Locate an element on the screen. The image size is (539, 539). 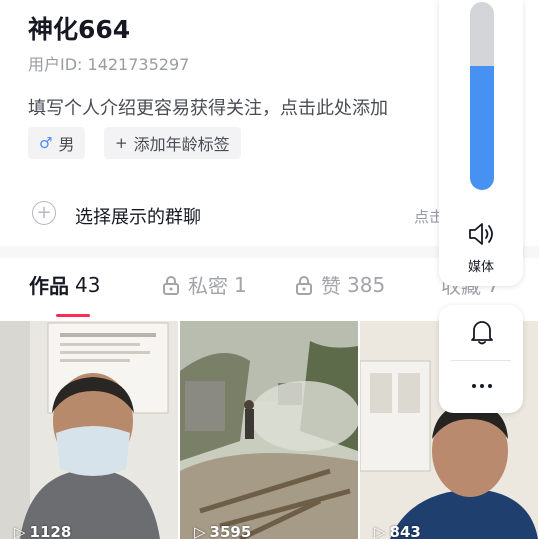
tab-likes-count: 385 is located at coordinates (366, 284).